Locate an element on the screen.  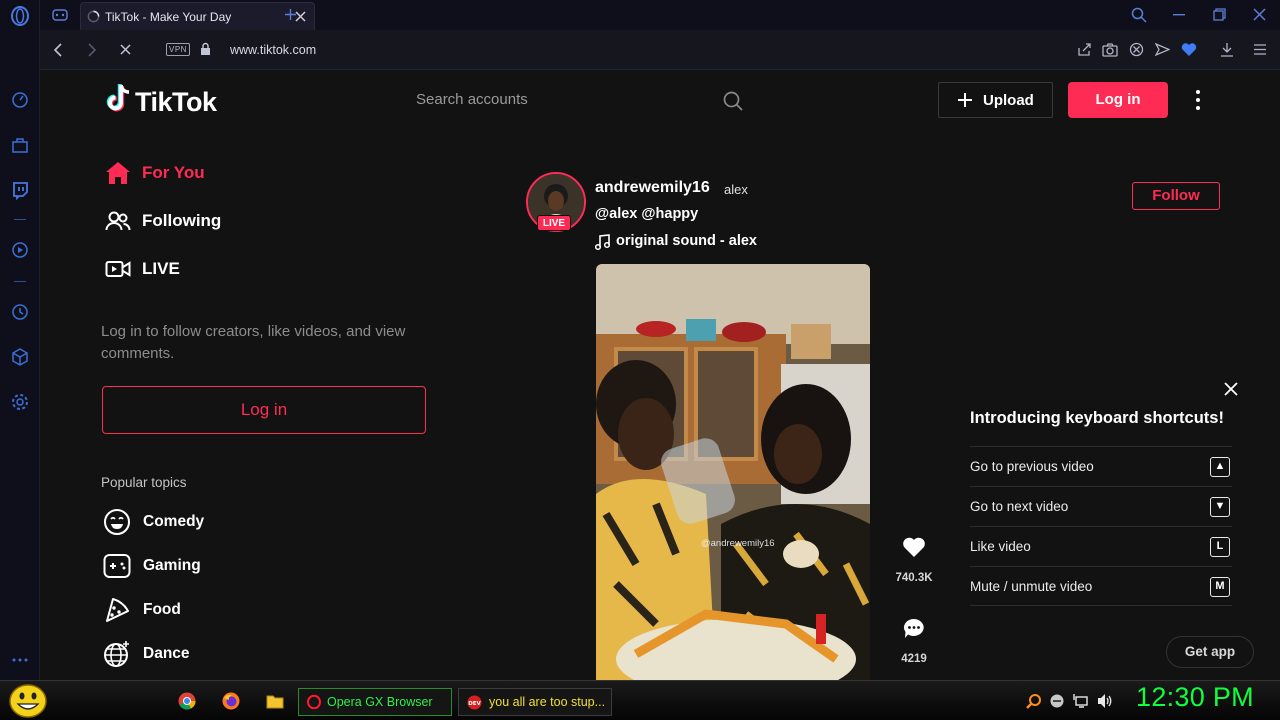
author-username: andrewemily16 is located at coordinates (652, 188).